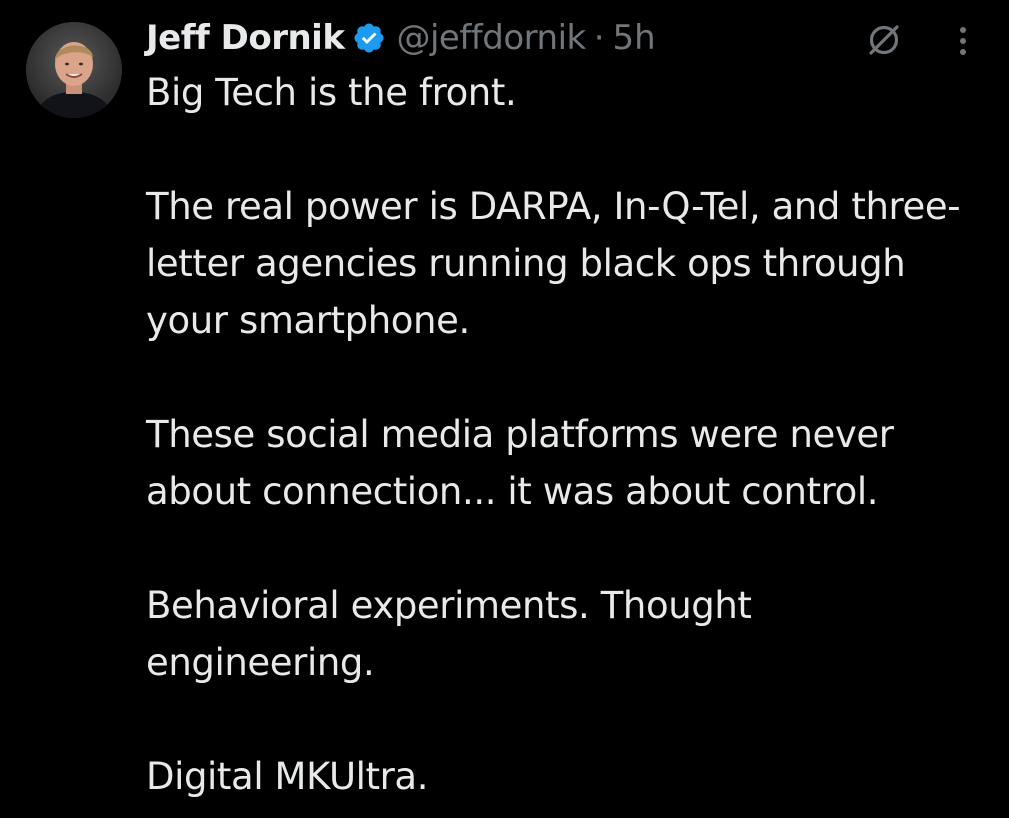 The width and height of the screenshot is (1009, 818). I want to click on tweet-header: Jeff Dornik @jeffdornik · 5h, so click(401, 38).